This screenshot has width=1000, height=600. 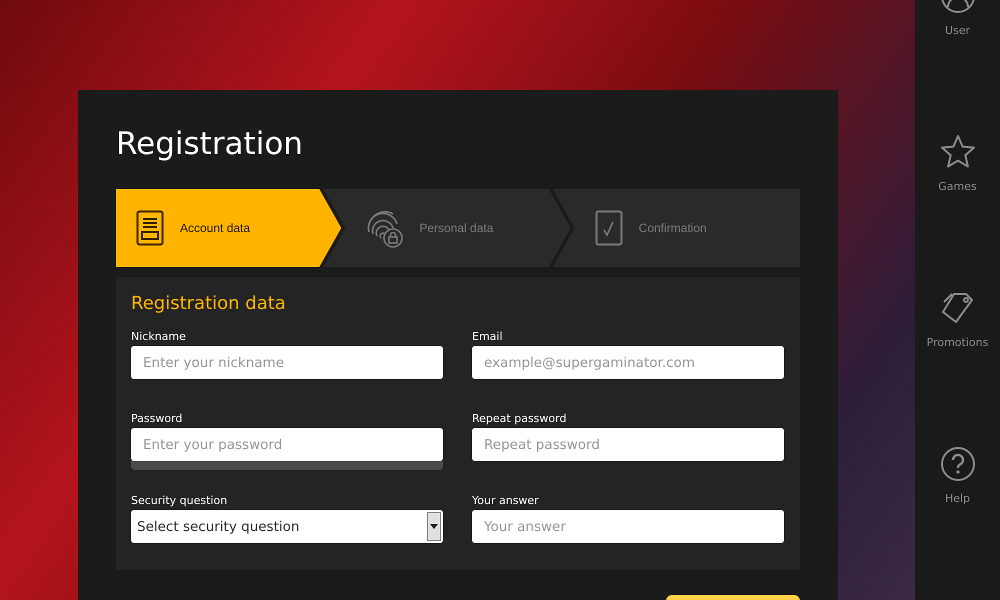 What do you see at coordinates (520, 418) in the screenshot?
I see `field-label: Repeat password` at bounding box center [520, 418].